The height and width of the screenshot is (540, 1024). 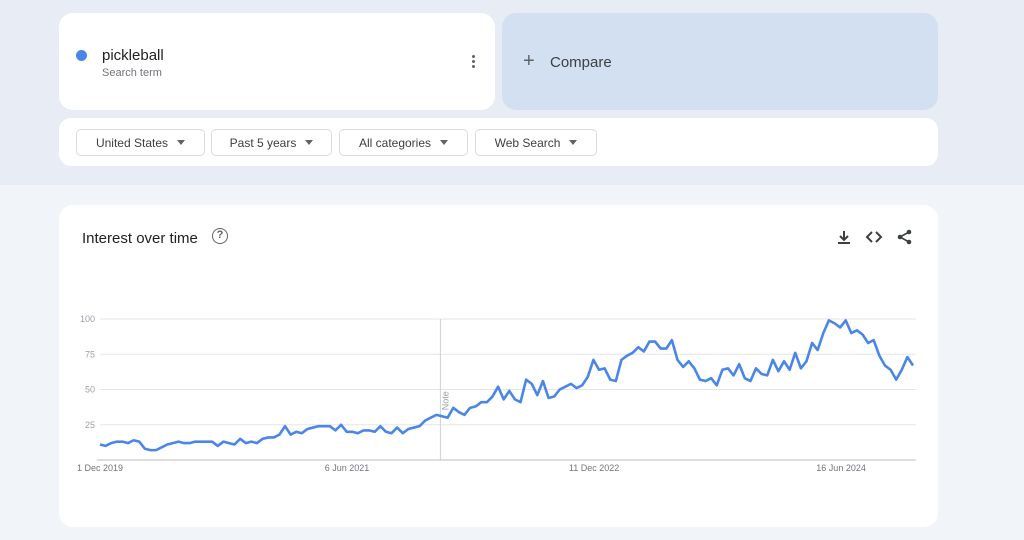 What do you see at coordinates (90, 425) in the screenshot?
I see `y-tick-label: 25` at bounding box center [90, 425].